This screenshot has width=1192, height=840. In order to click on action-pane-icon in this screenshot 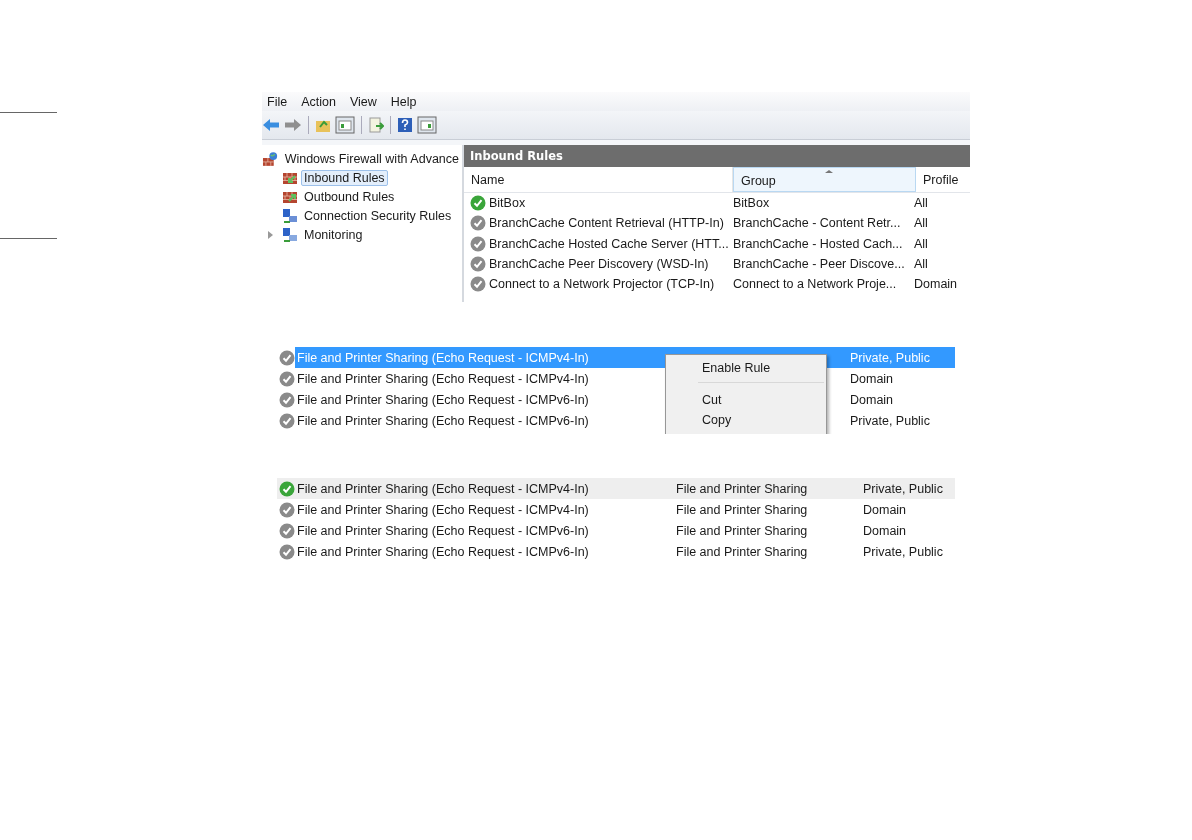, I will do `click(427, 125)`.